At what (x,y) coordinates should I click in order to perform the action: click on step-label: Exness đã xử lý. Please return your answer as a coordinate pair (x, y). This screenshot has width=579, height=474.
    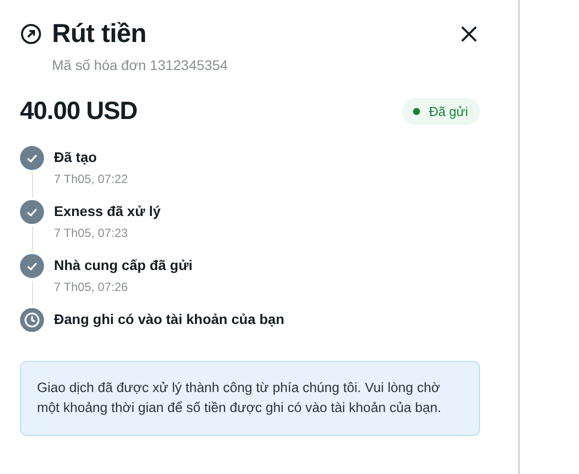
    Looking at the image, I should click on (107, 211).